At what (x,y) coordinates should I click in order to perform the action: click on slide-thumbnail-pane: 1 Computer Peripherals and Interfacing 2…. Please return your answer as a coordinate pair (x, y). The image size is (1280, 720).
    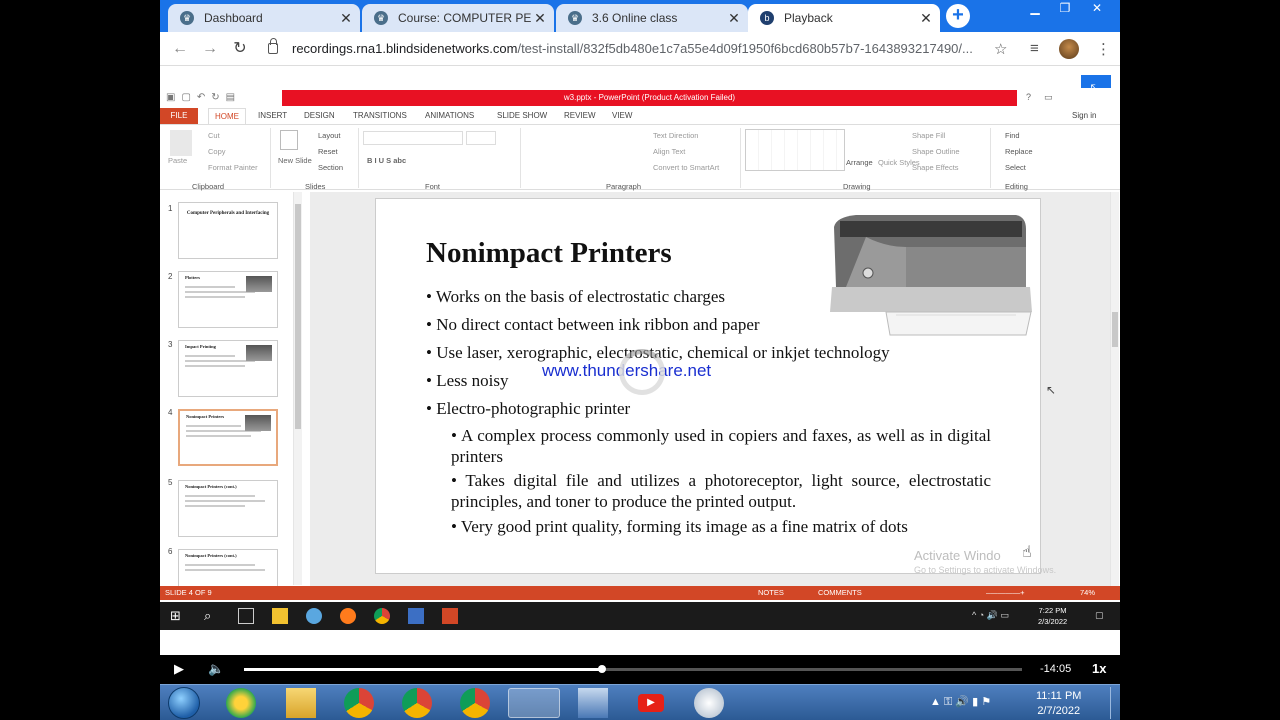
    Looking at the image, I should click on (232, 389).